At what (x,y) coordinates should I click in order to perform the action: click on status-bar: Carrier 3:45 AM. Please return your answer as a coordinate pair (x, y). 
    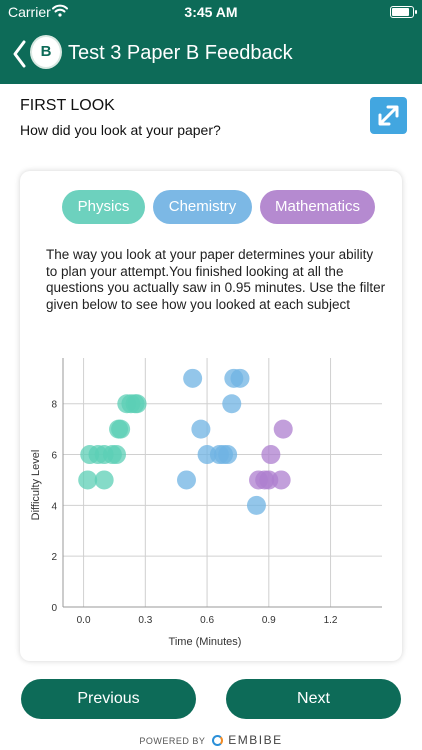
    Looking at the image, I should click on (211, 12).